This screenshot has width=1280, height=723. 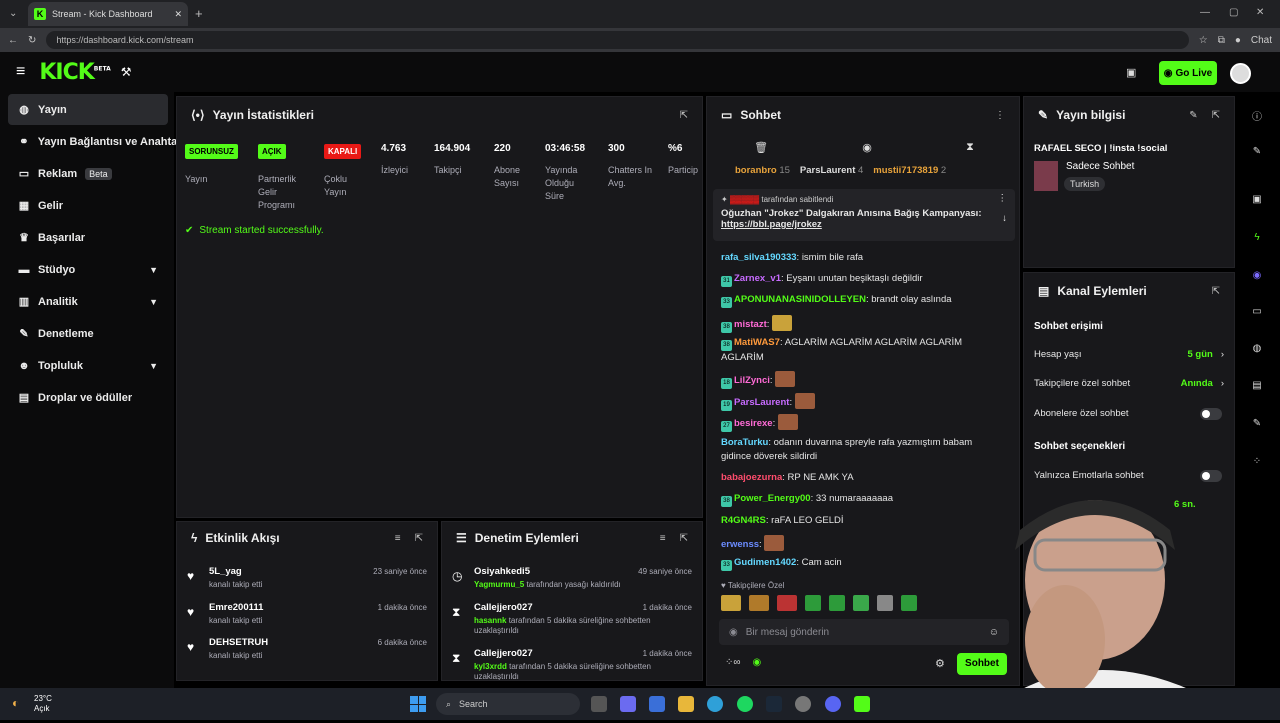 I want to click on chat-user: R4GN4RS, so click(x=743, y=520).